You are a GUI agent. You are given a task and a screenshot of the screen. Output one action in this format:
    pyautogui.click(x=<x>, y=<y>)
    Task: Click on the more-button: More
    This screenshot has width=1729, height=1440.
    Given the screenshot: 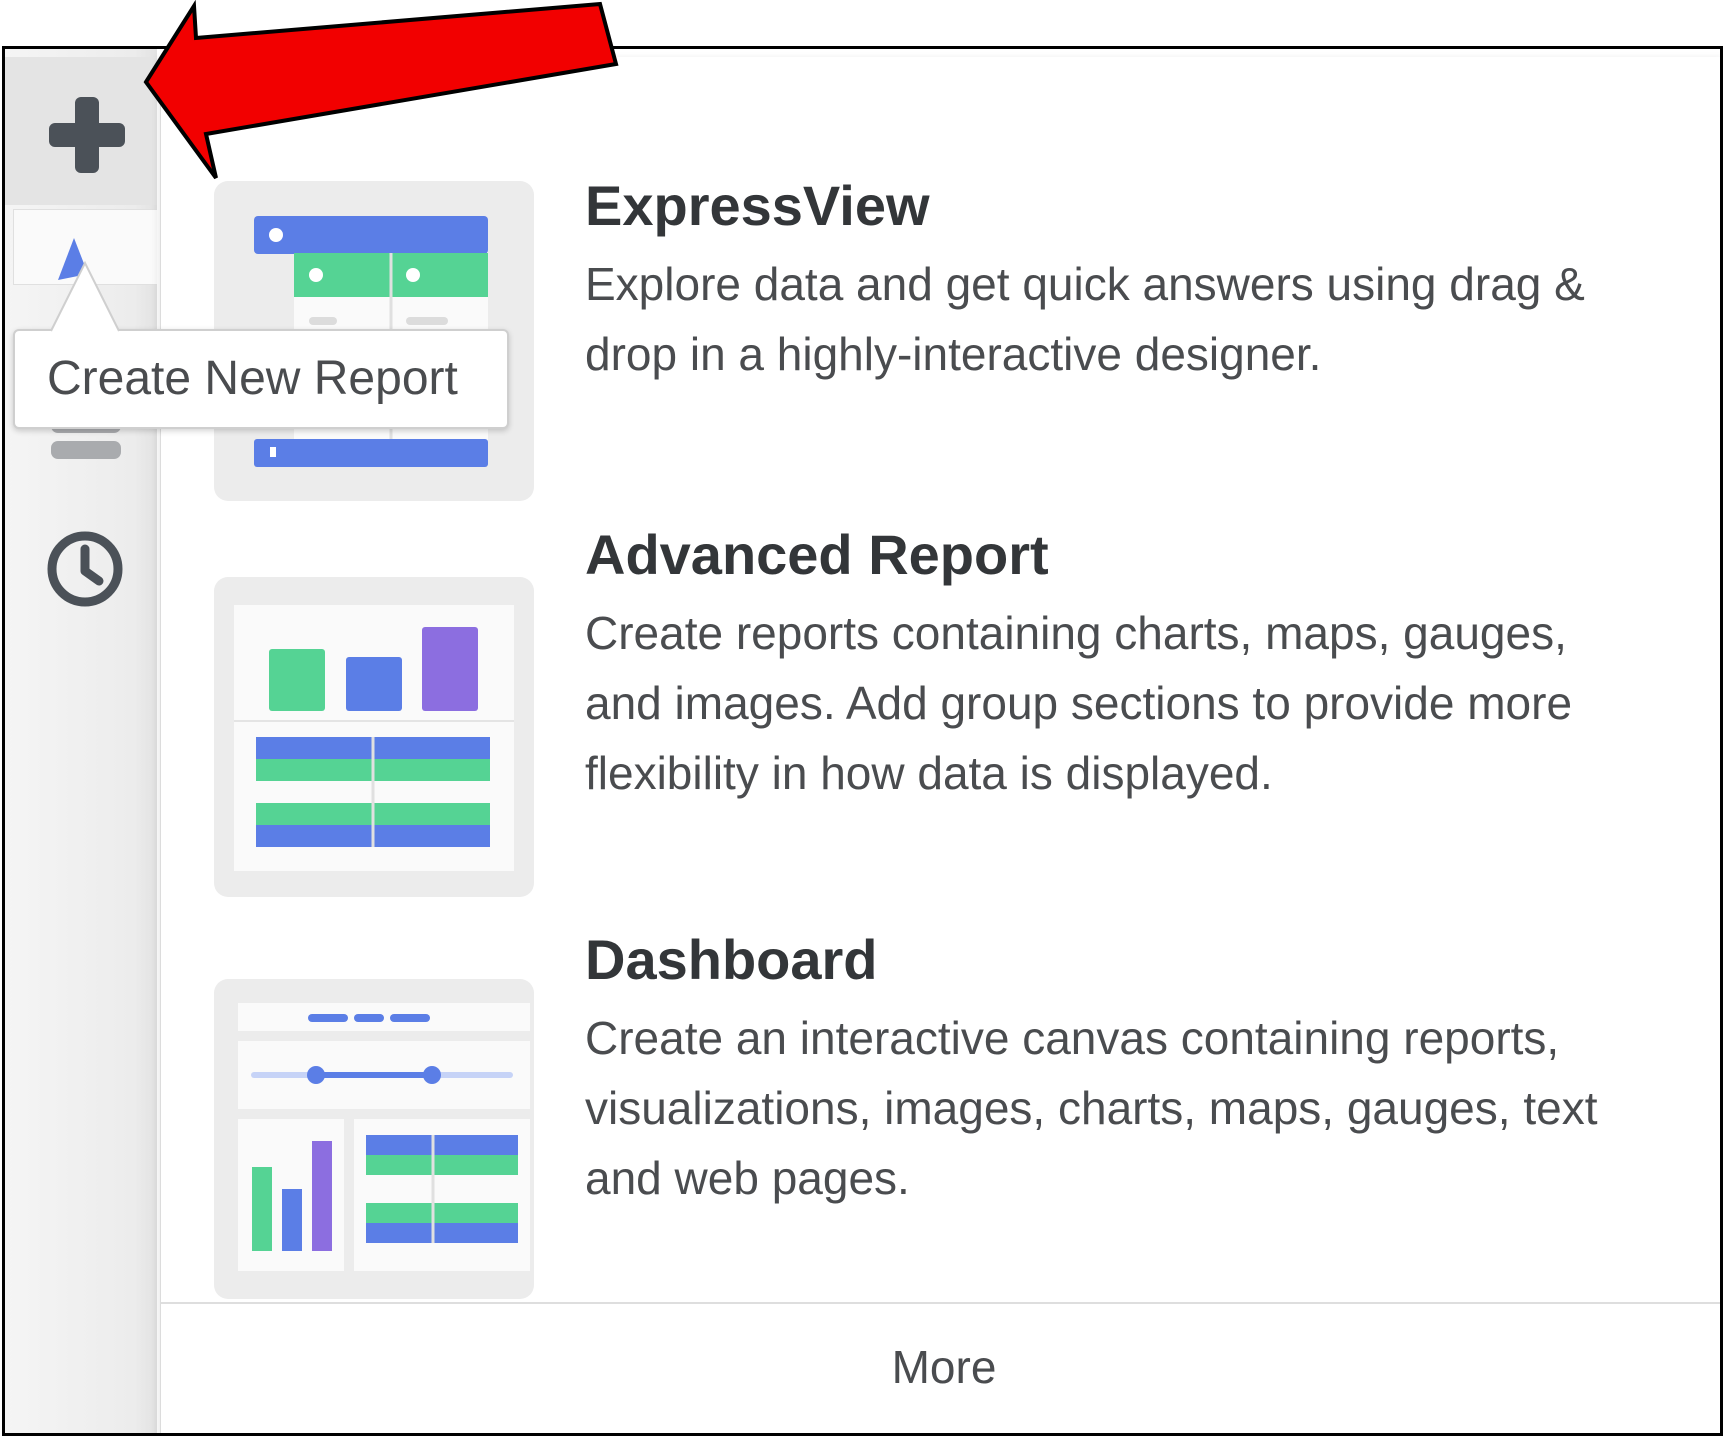 What is the action you would take?
    pyautogui.click(x=940, y=1367)
    